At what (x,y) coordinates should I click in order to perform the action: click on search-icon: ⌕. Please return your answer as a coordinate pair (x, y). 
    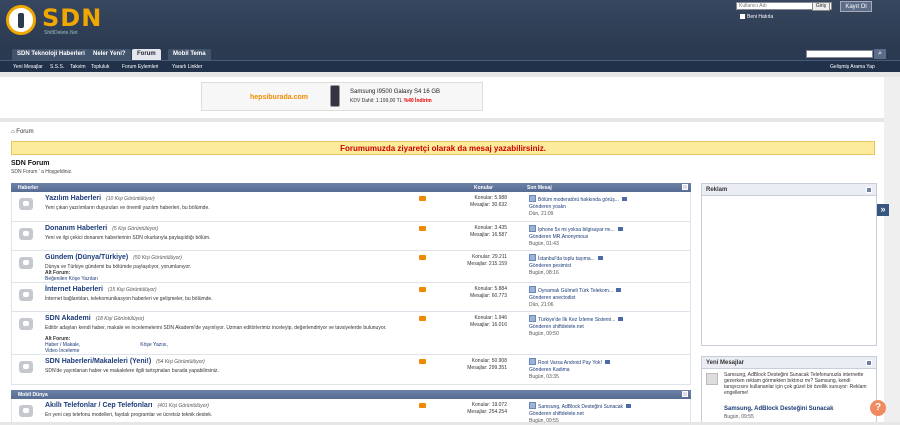
    Looking at the image, I should click on (880, 54).